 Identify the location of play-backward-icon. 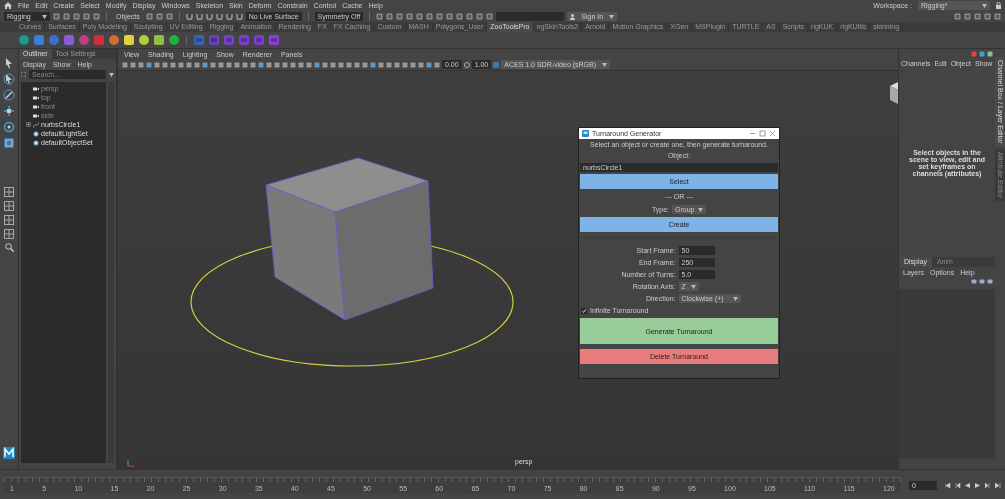
(968, 485).